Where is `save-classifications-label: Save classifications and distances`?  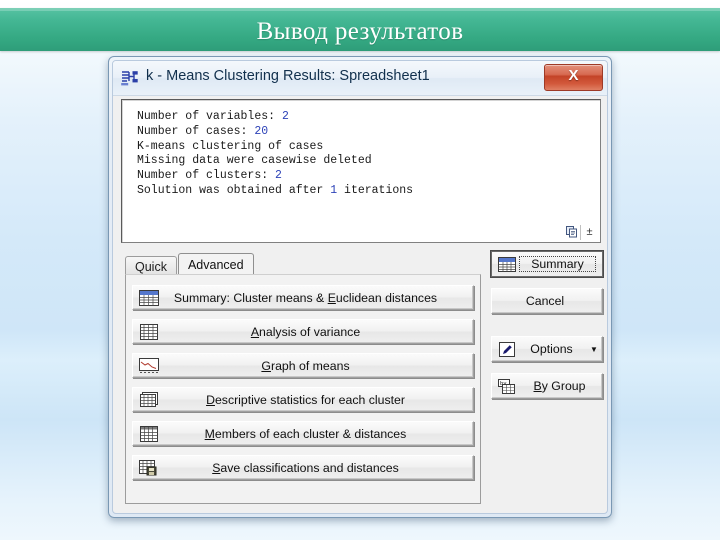 save-classifications-label: Save classifications and distances is located at coordinates (305, 467).